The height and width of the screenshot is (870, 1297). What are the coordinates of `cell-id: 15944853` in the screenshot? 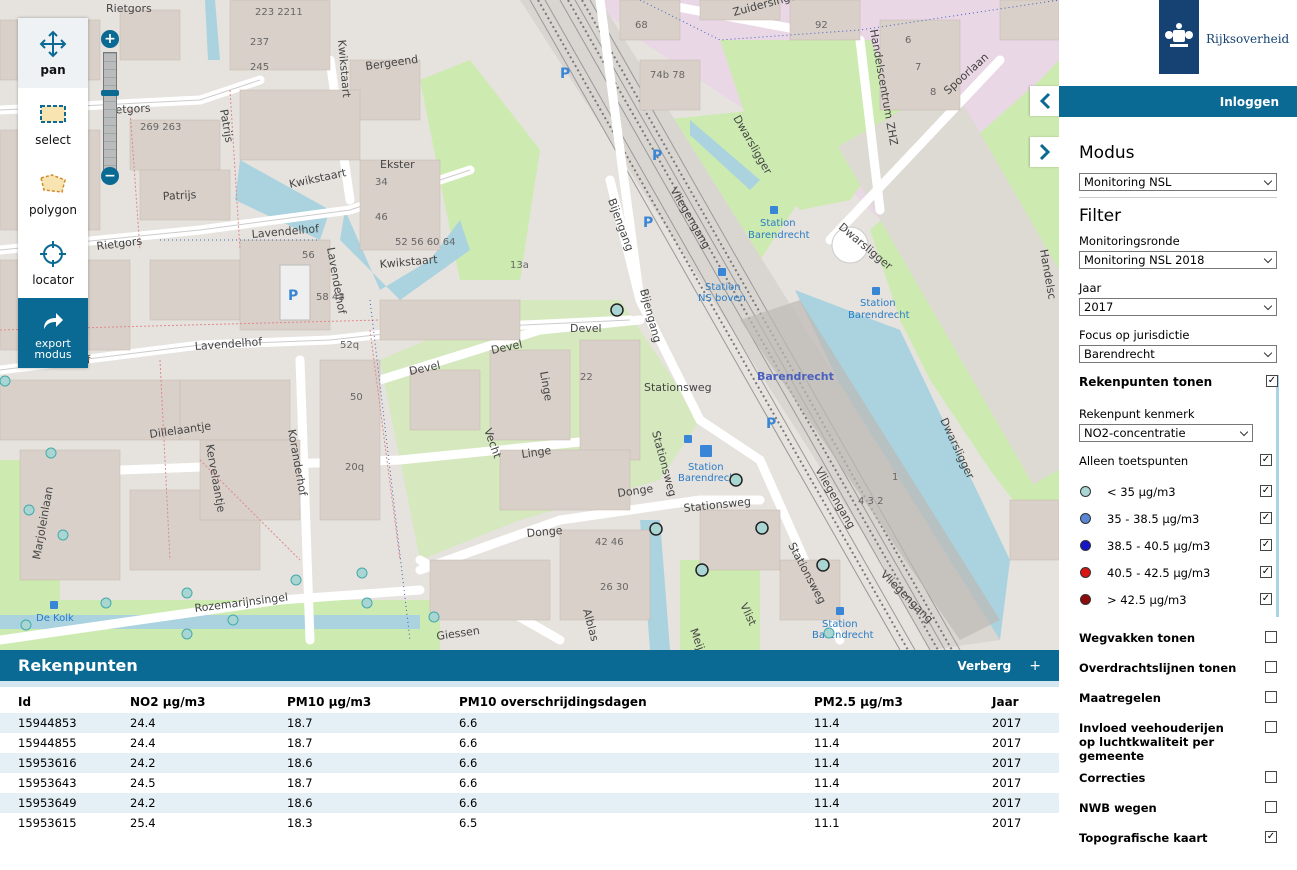 It's located at (47, 723).